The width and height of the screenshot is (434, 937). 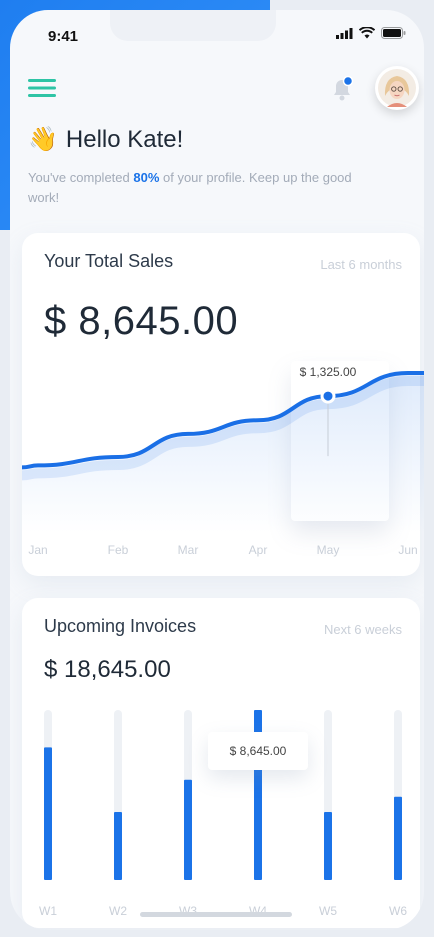 What do you see at coordinates (398, 911) in the screenshot?
I see `week-label-w6: W6` at bounding box center [398, 911].